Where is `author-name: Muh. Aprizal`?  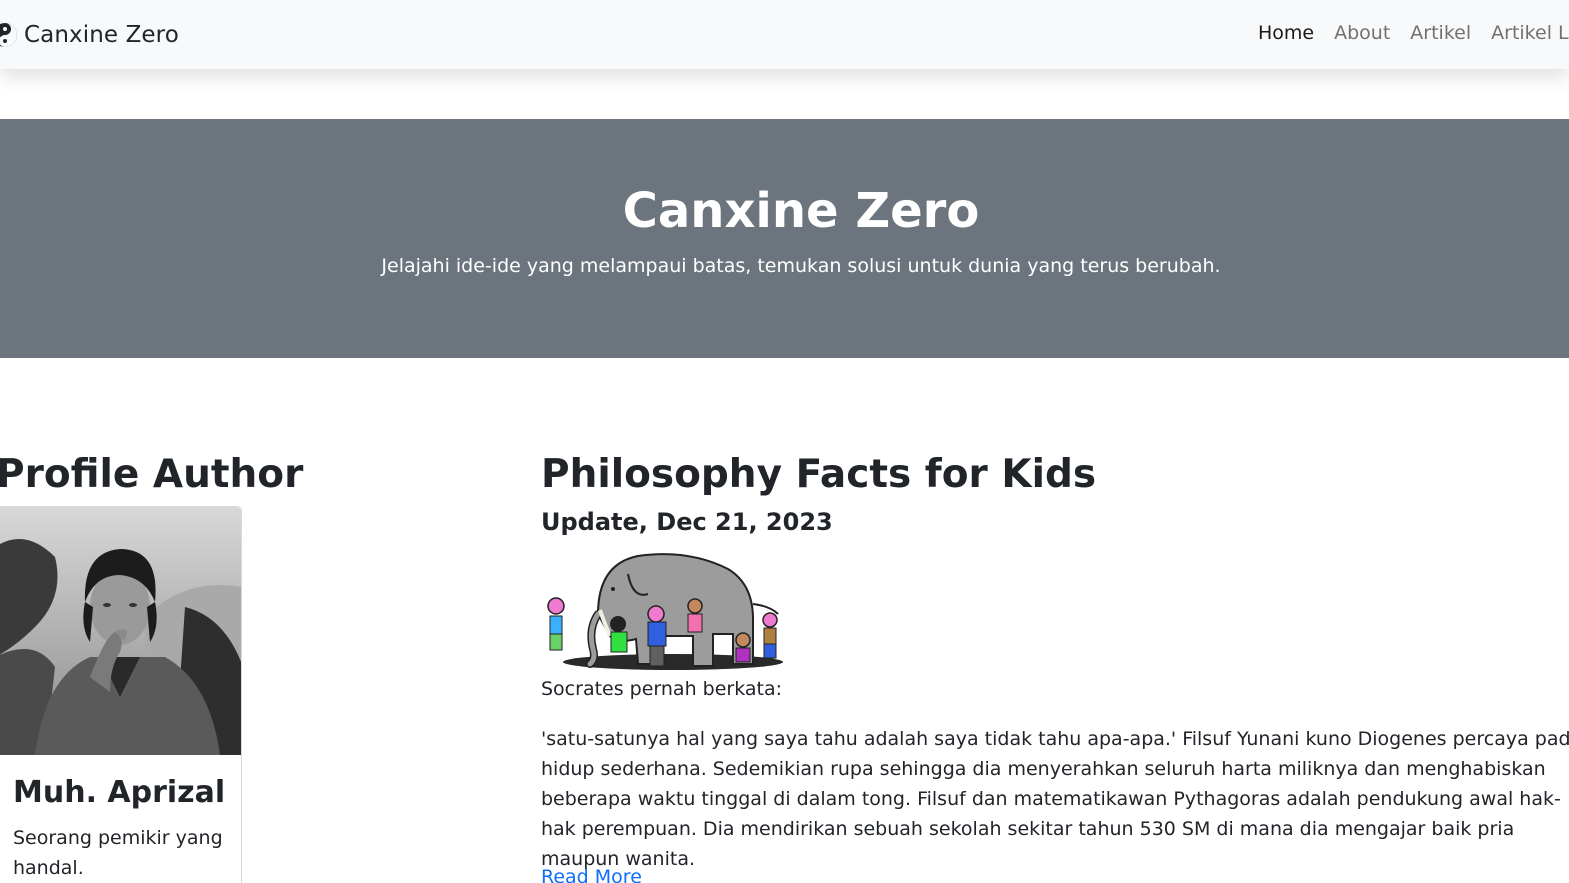
author-name: Muh. Aprizal is located at coordinates (119, 792).